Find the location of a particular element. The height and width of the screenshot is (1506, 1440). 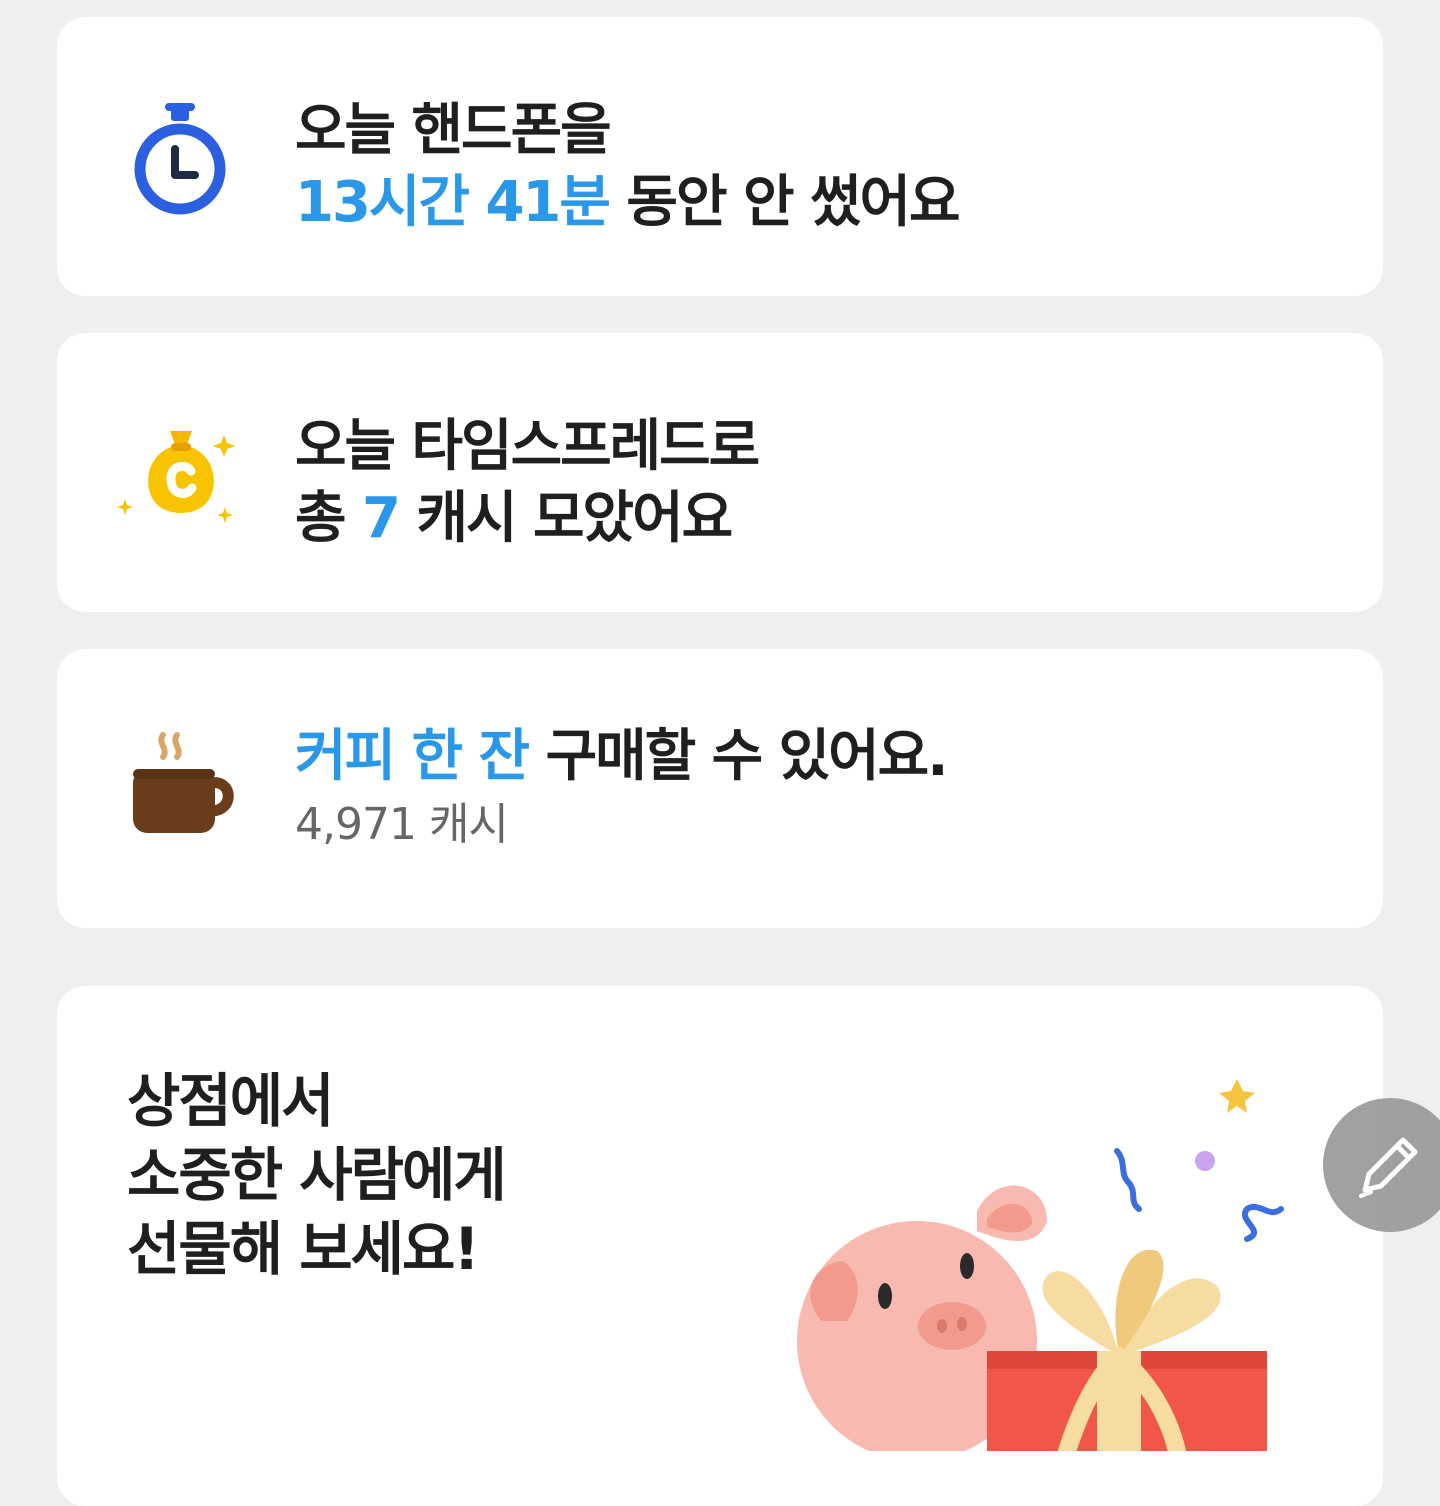

shop-line-3: 선물해 보세요! is located at coordinates (303, 1249).